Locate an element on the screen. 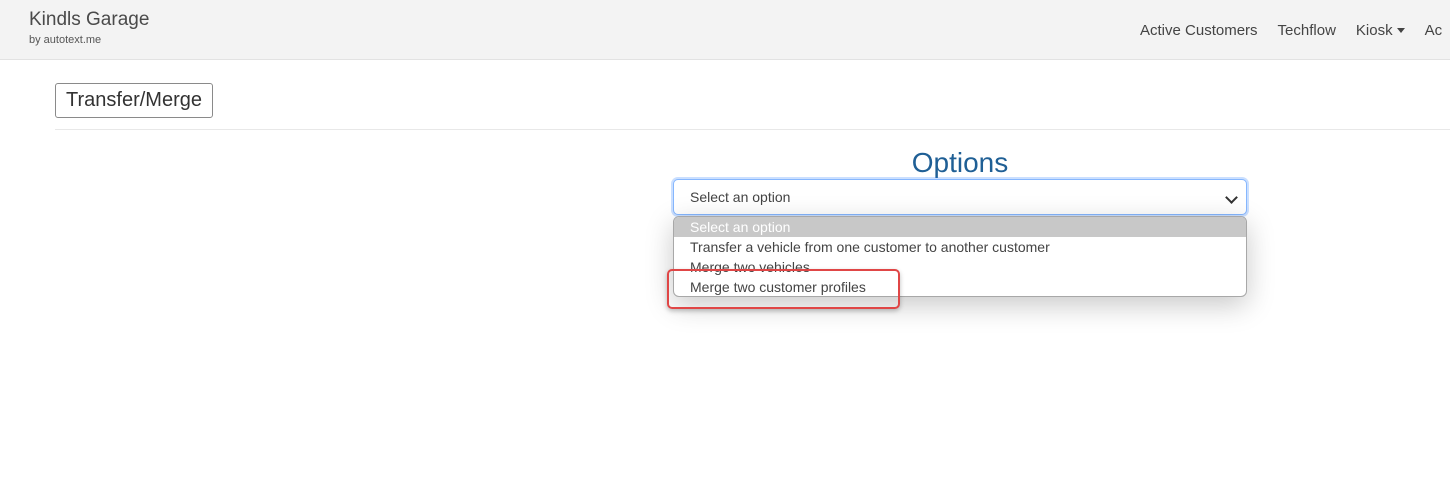 This screenshot has width=1450, height=477. nav-link-active-customers: Active Customers is located at coordinates (1199, 30).